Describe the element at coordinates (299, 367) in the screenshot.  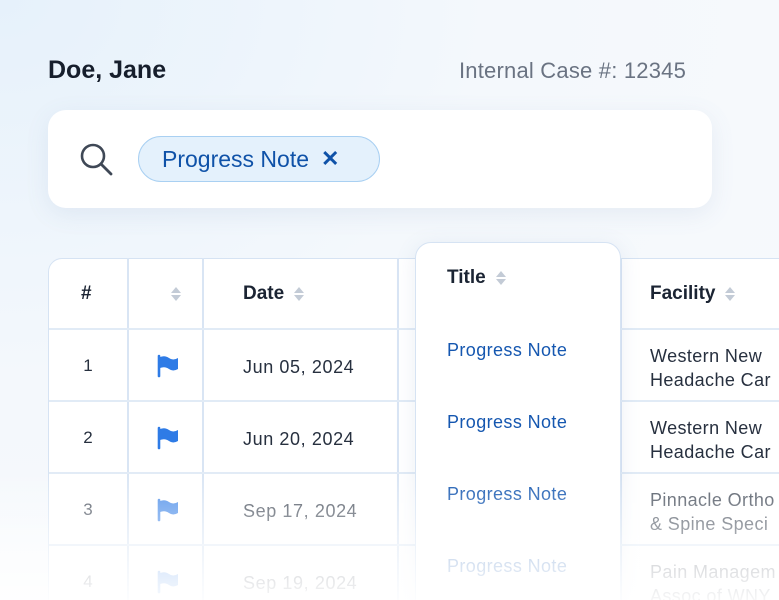
I see `row-date: Jun 05, 2024` at that location.